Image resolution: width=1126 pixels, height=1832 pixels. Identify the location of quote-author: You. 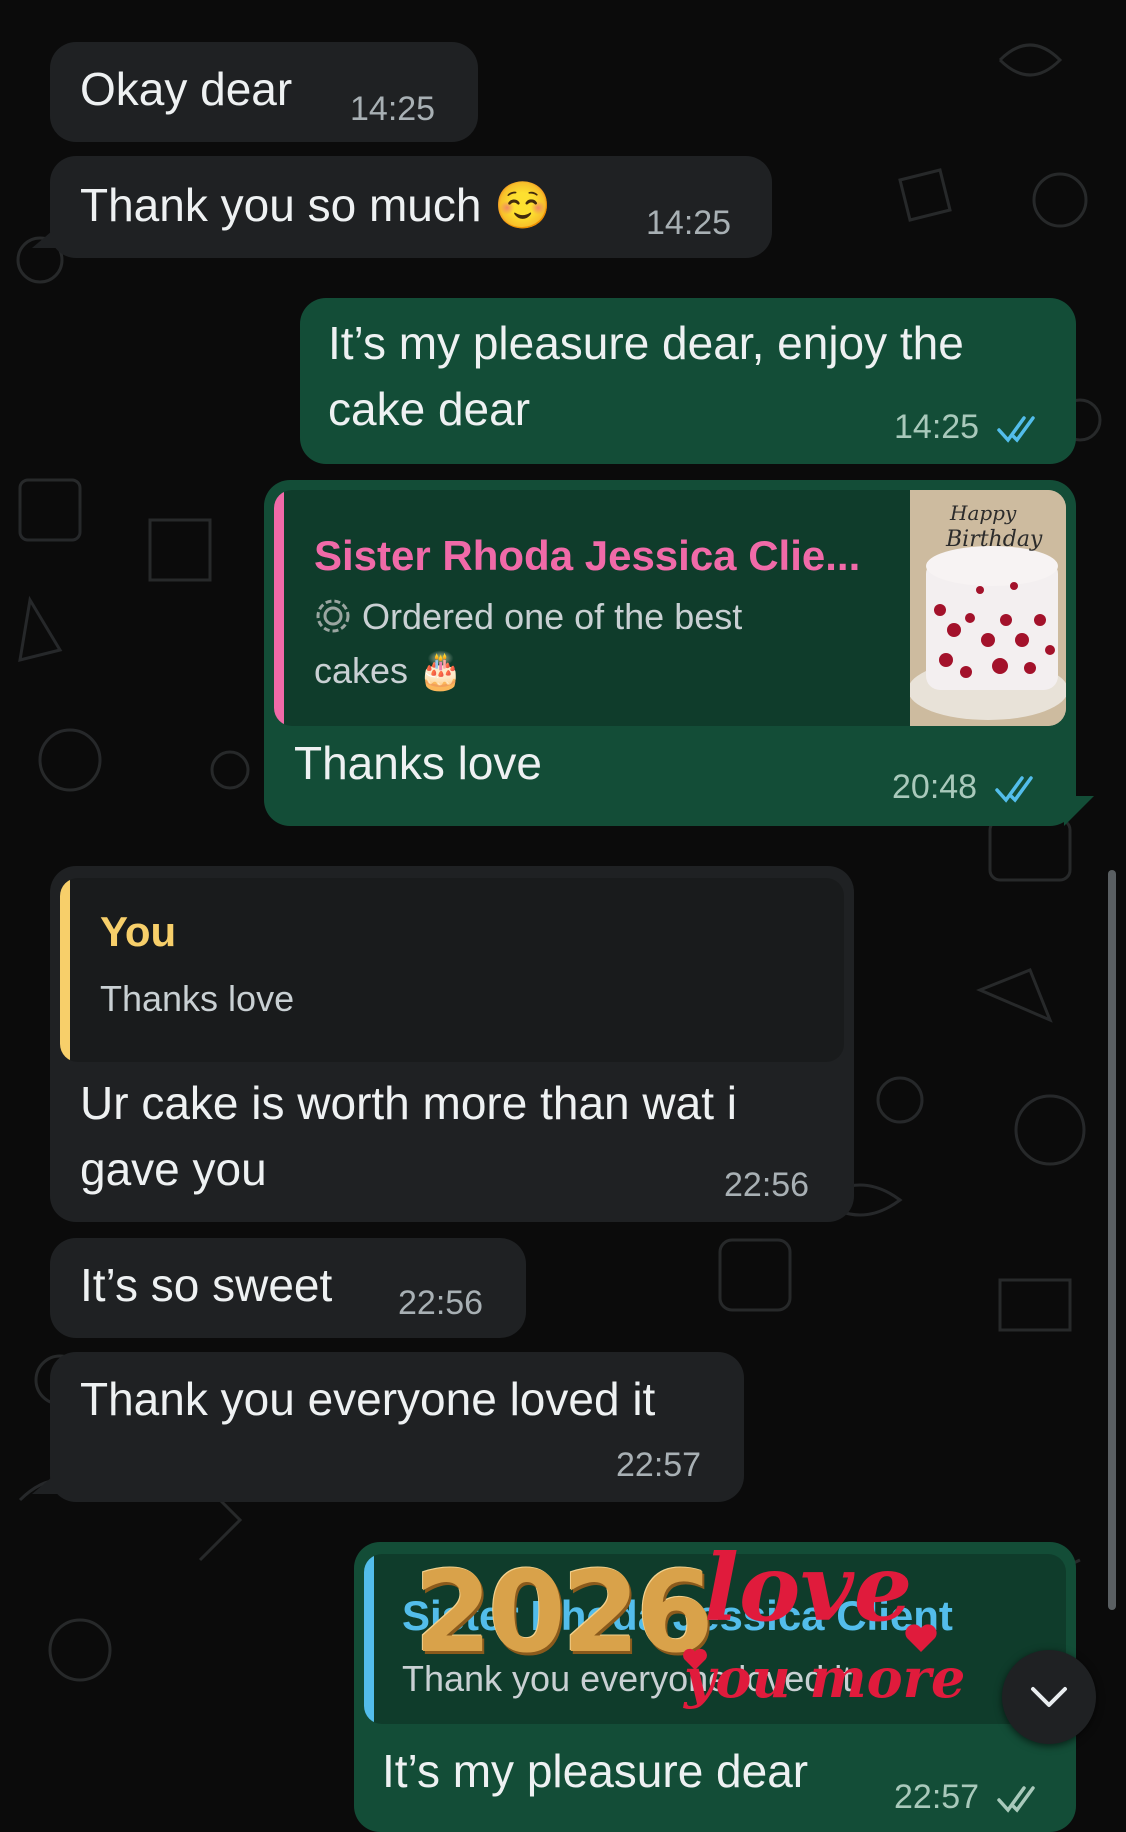
(138, 931).